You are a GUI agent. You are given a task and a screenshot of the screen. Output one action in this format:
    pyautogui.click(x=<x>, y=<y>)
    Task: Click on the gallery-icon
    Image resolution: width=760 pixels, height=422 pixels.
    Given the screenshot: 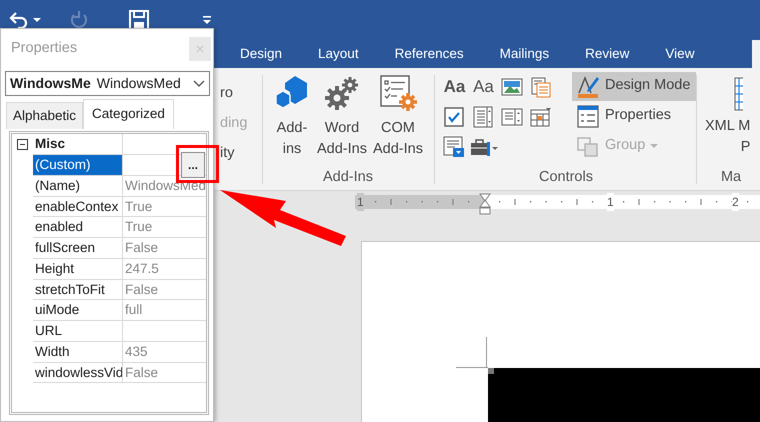 What is the action you would take?
    pyautogui.click(x=541, y=86)
    